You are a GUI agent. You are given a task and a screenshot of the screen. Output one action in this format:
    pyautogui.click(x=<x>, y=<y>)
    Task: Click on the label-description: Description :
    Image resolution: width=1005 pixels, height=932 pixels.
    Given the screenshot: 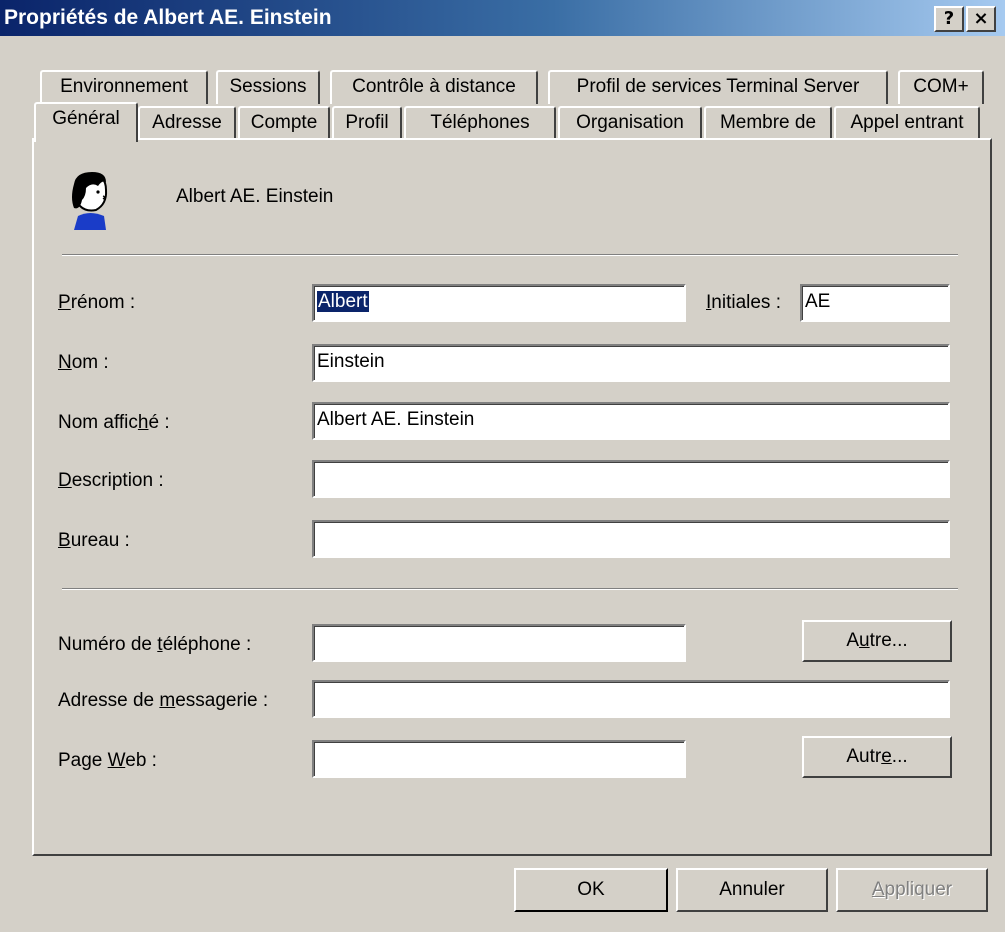 What is the action you would take?
    pyautogui.click(x=111, y=480)
    